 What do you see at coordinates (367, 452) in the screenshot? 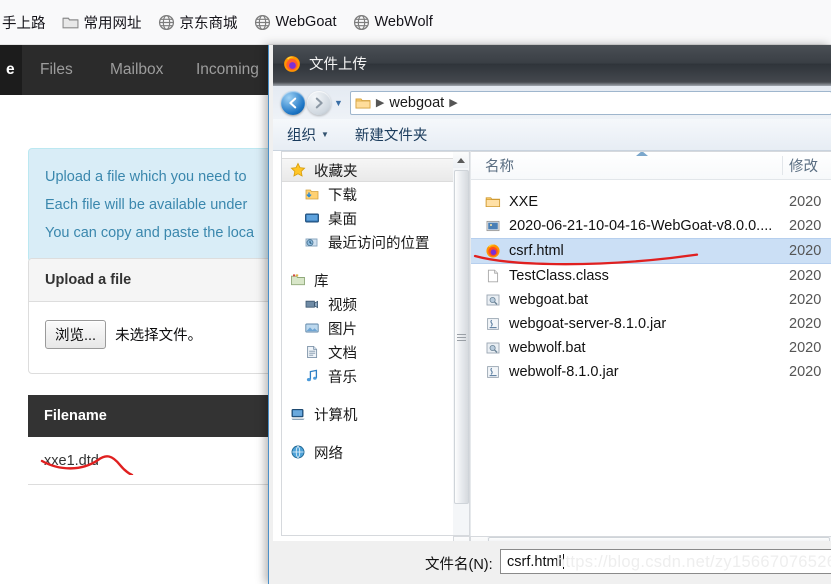
I see `sidebar-item-network: 网络` at bounding box center [367, 452].